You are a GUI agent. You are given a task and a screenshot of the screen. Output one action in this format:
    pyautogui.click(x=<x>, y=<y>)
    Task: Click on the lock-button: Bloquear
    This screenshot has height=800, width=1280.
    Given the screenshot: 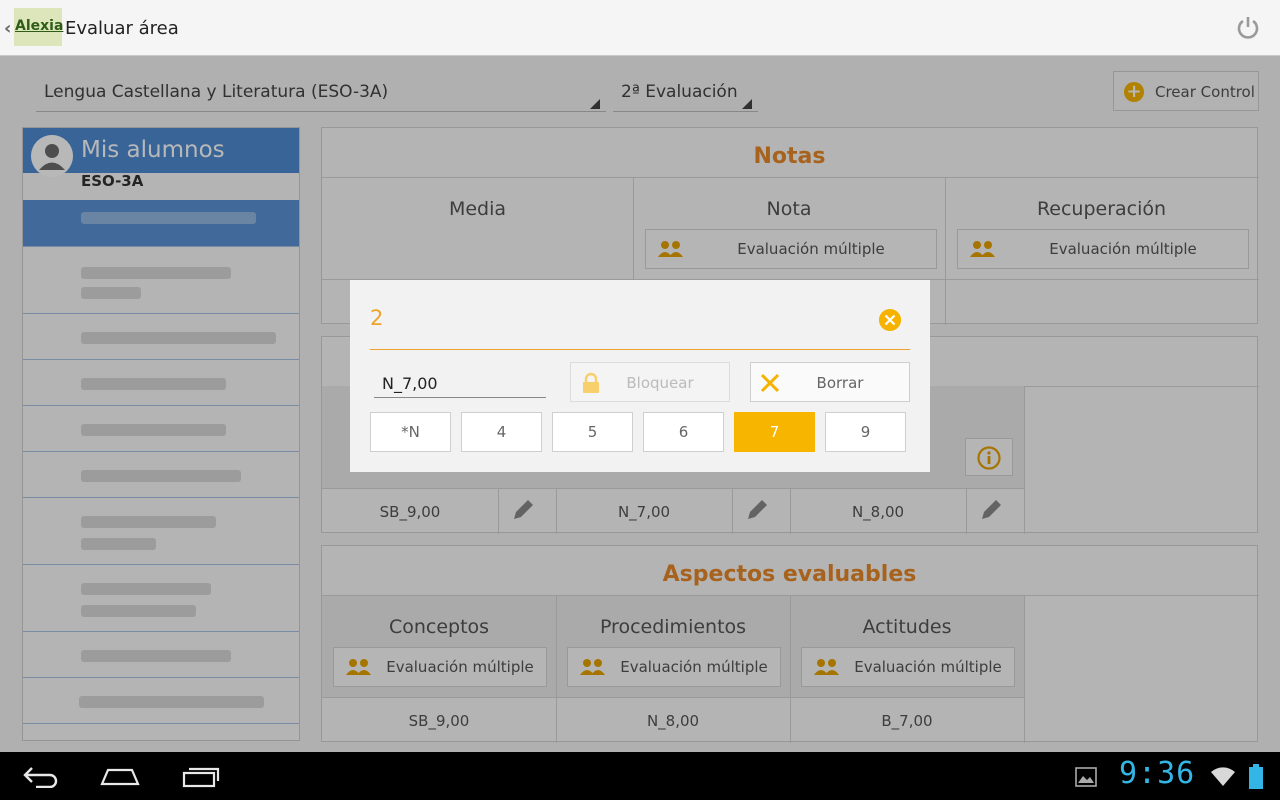 What is the action you would take?
    pyautogui.click(x=650, y=382)
    